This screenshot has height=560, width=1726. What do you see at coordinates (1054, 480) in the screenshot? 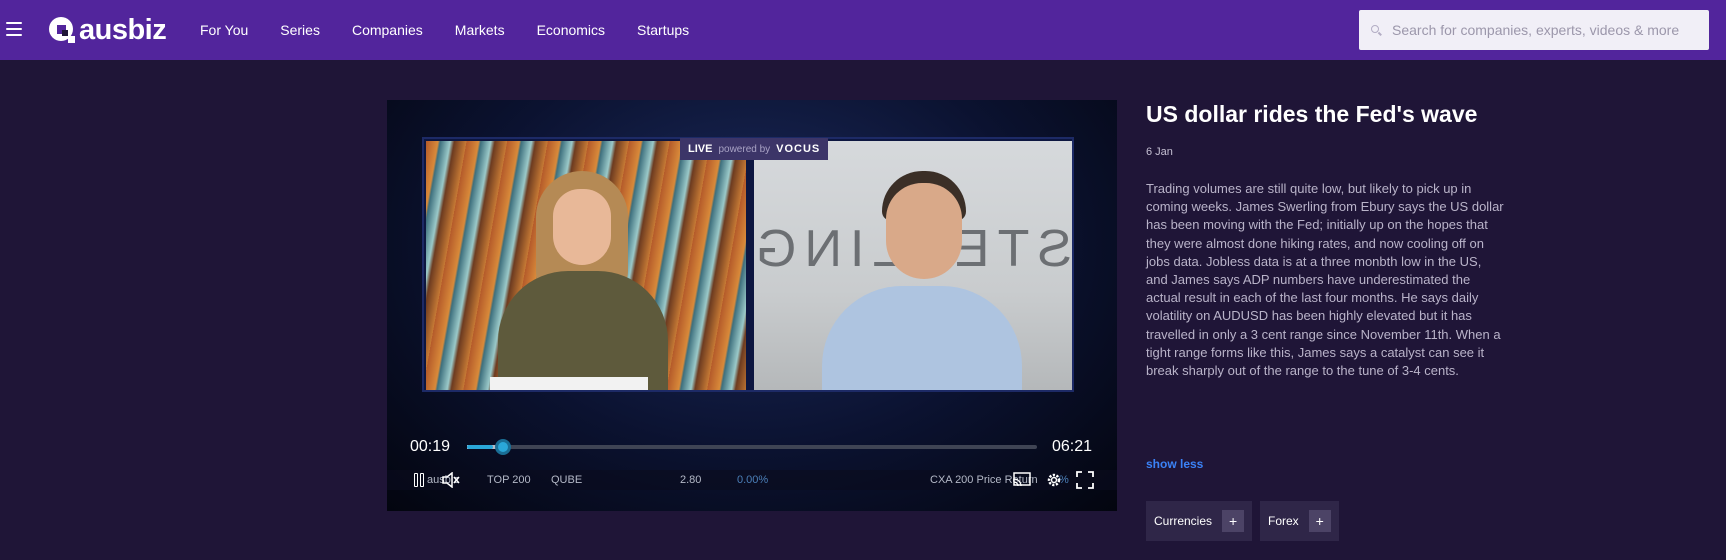
I see `settings-gear-icon` at bounding box center [1054, 480].